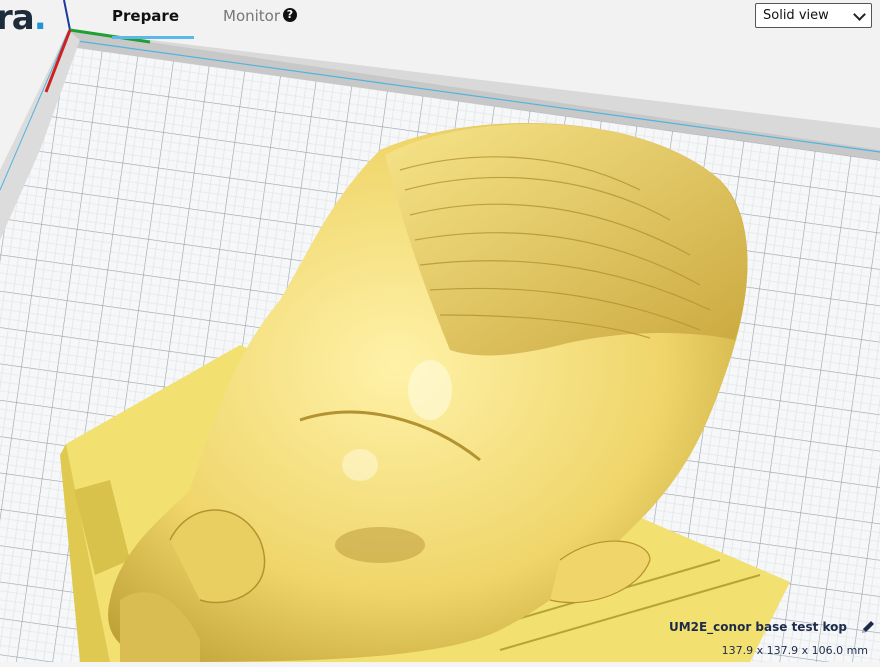 Image resolution: width=880 pixels, height=667 pixels. I want to click on help-icon: ?, so click(290, 15).